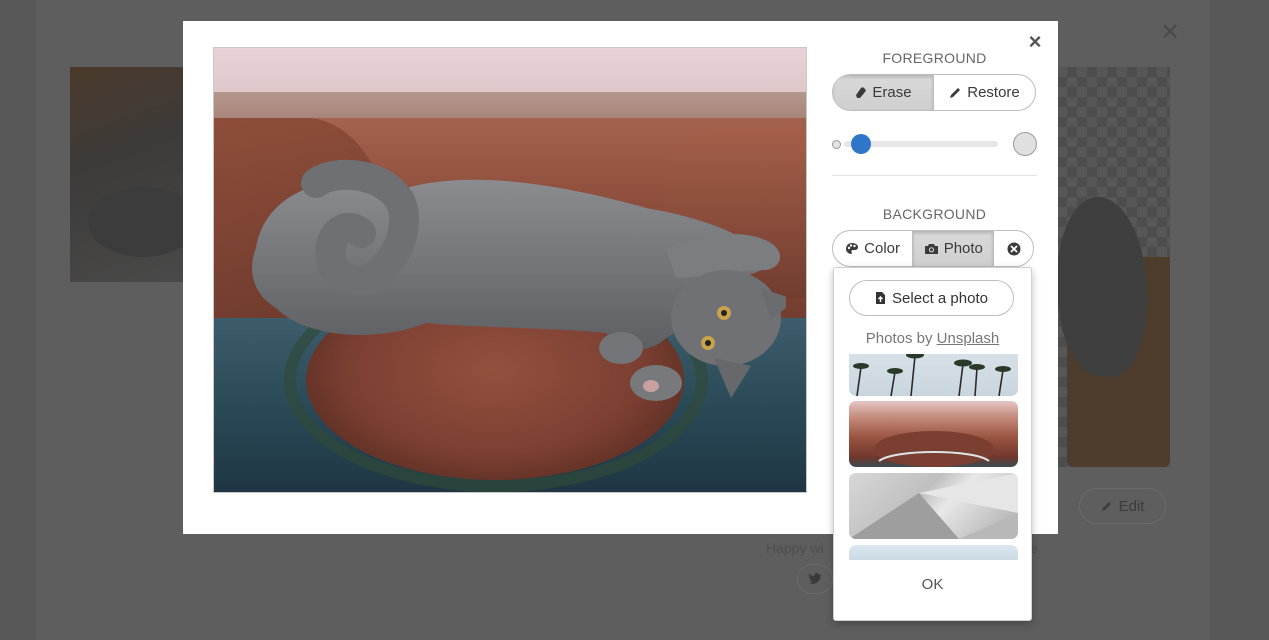 This screenshot has width=1269, height=640. I want to click on foreground-title: FOREGROUND, so click(934, 58).